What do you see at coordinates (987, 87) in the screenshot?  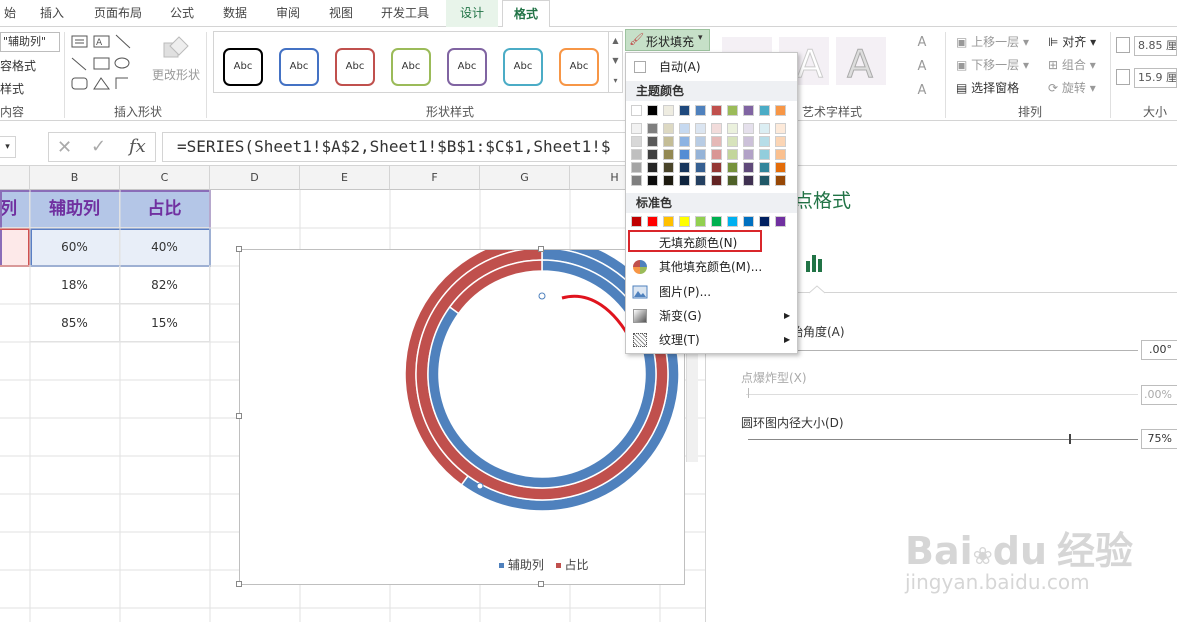 I see `selection-pane-button: ▤ 选择窗格` at bounding box center [987, 87].